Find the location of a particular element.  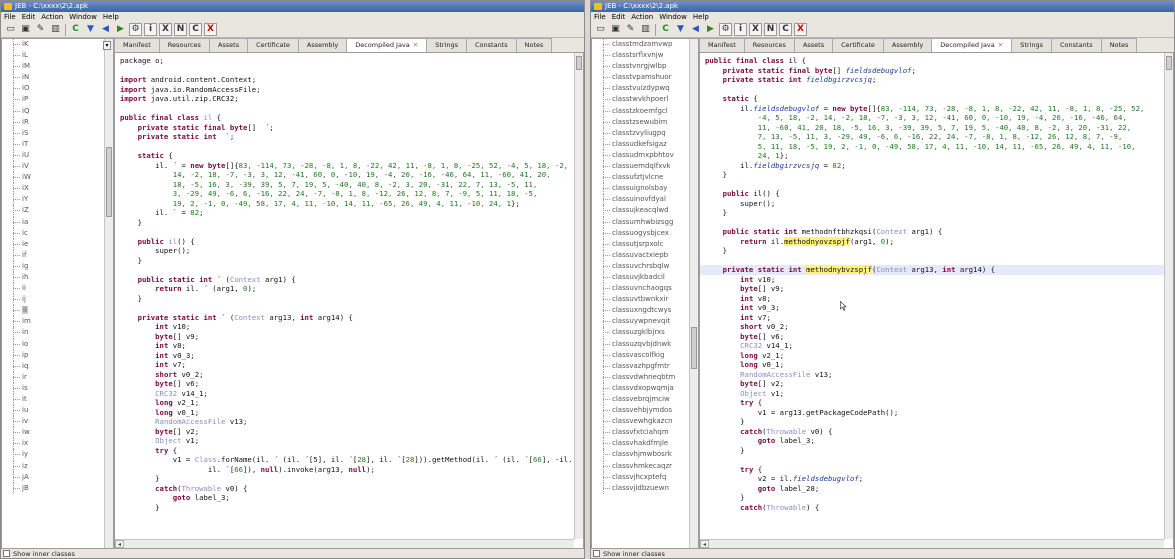

right-tree-scrollbar is located at coordinates (693, 293).